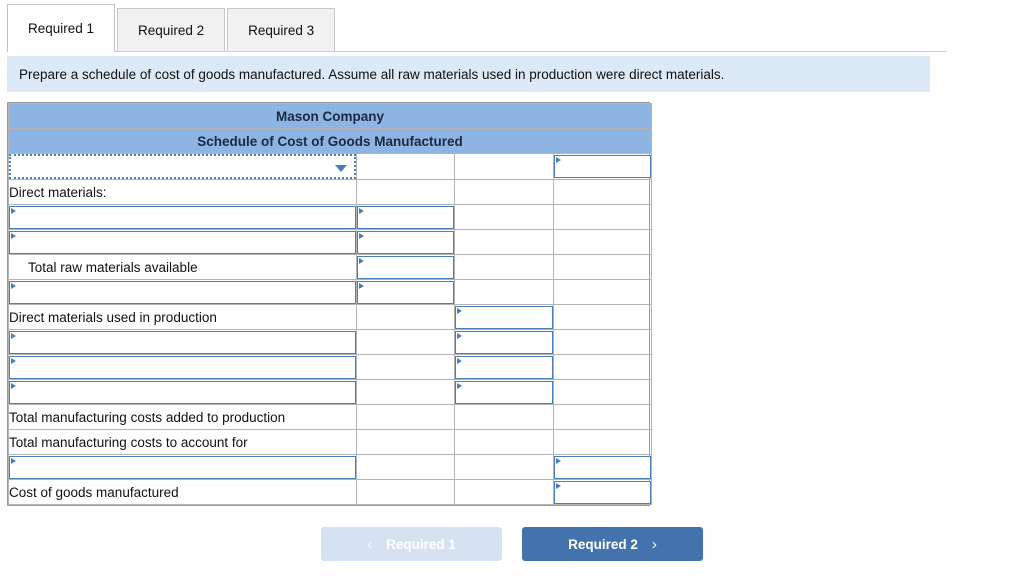 The image size is (1024, 581). I want to click on next-required-label: Required 2, so click(603, 544).